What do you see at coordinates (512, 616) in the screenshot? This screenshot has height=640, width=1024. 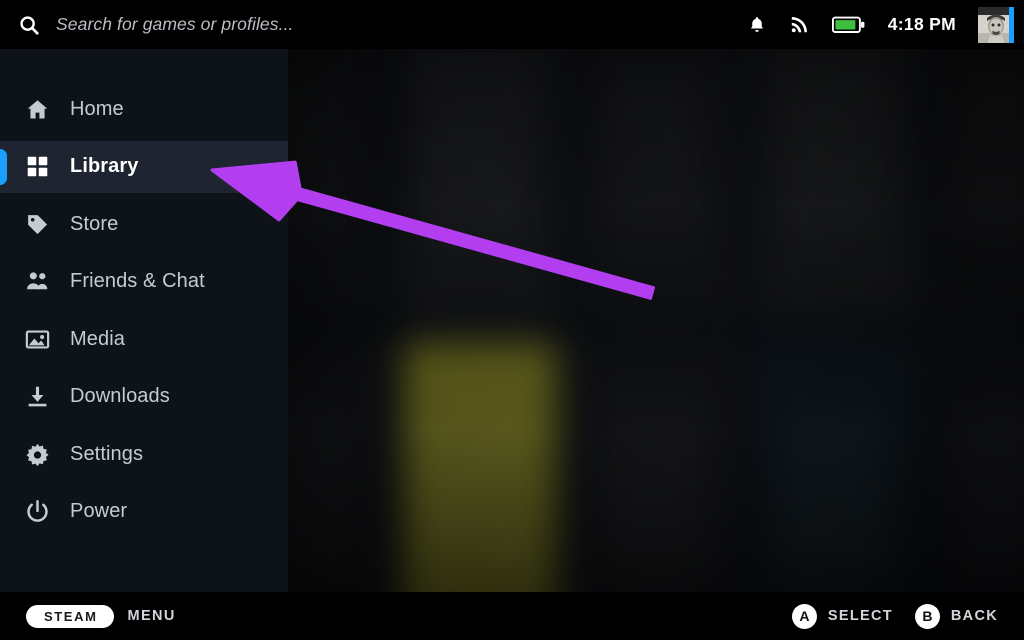 I see `bottom-hint-bar: STEAM MENU A SELECT B BACK` at bounding box center [512, 616].